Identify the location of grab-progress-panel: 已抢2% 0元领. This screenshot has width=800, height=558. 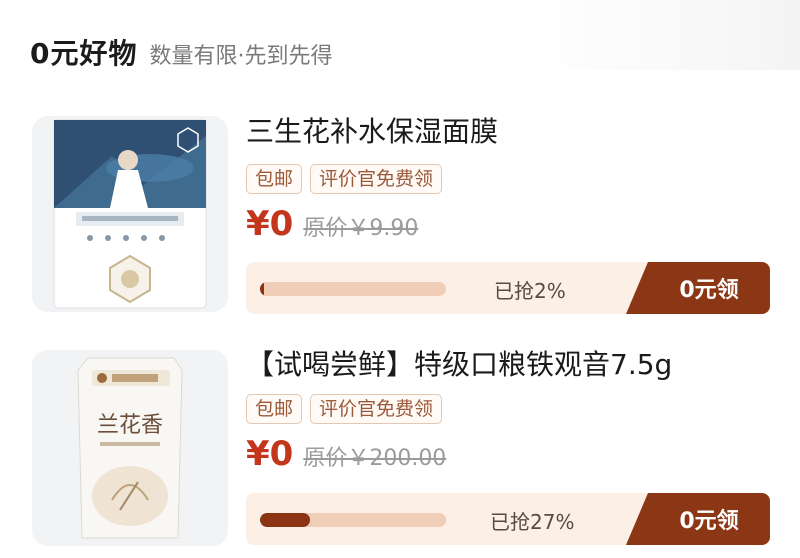
(508, 288).